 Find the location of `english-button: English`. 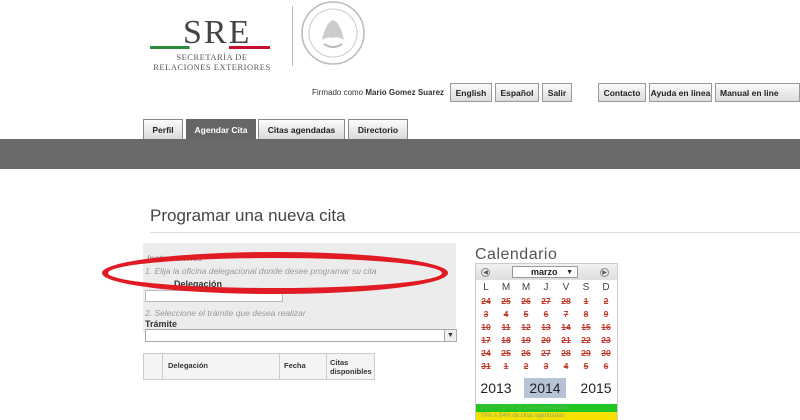

english-button: English is located at coordinates (471, 92).